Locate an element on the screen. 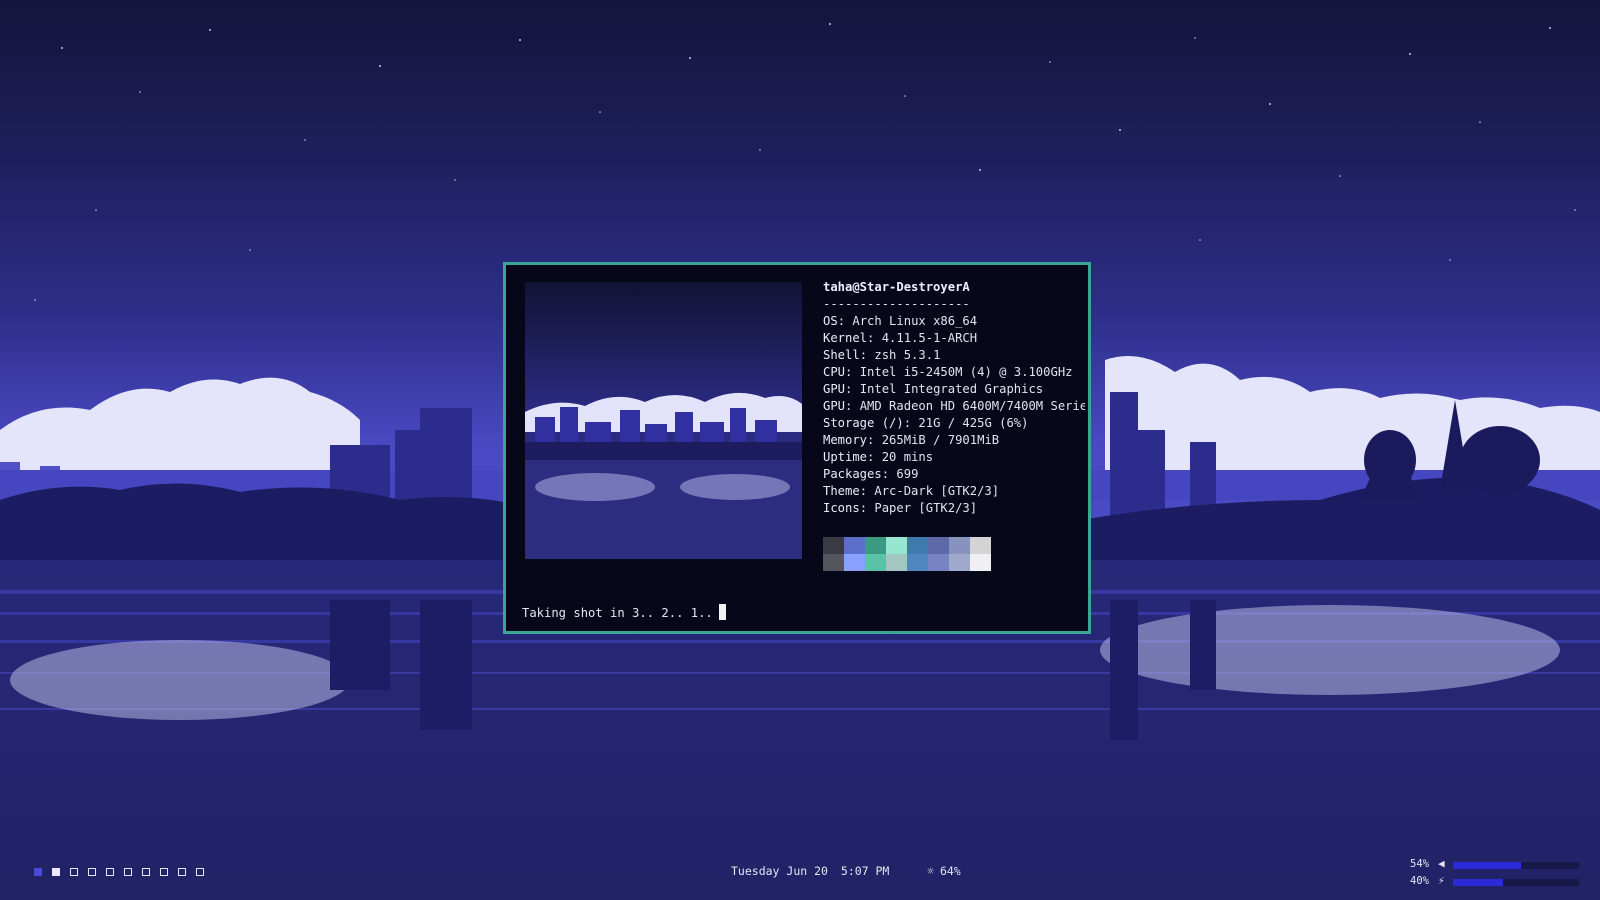 The height and width of the screenshot is (900, 1600). info-row: GPU: AMD Radeon HD 6400M/7400M Serie is located at coordinates (954, 406).